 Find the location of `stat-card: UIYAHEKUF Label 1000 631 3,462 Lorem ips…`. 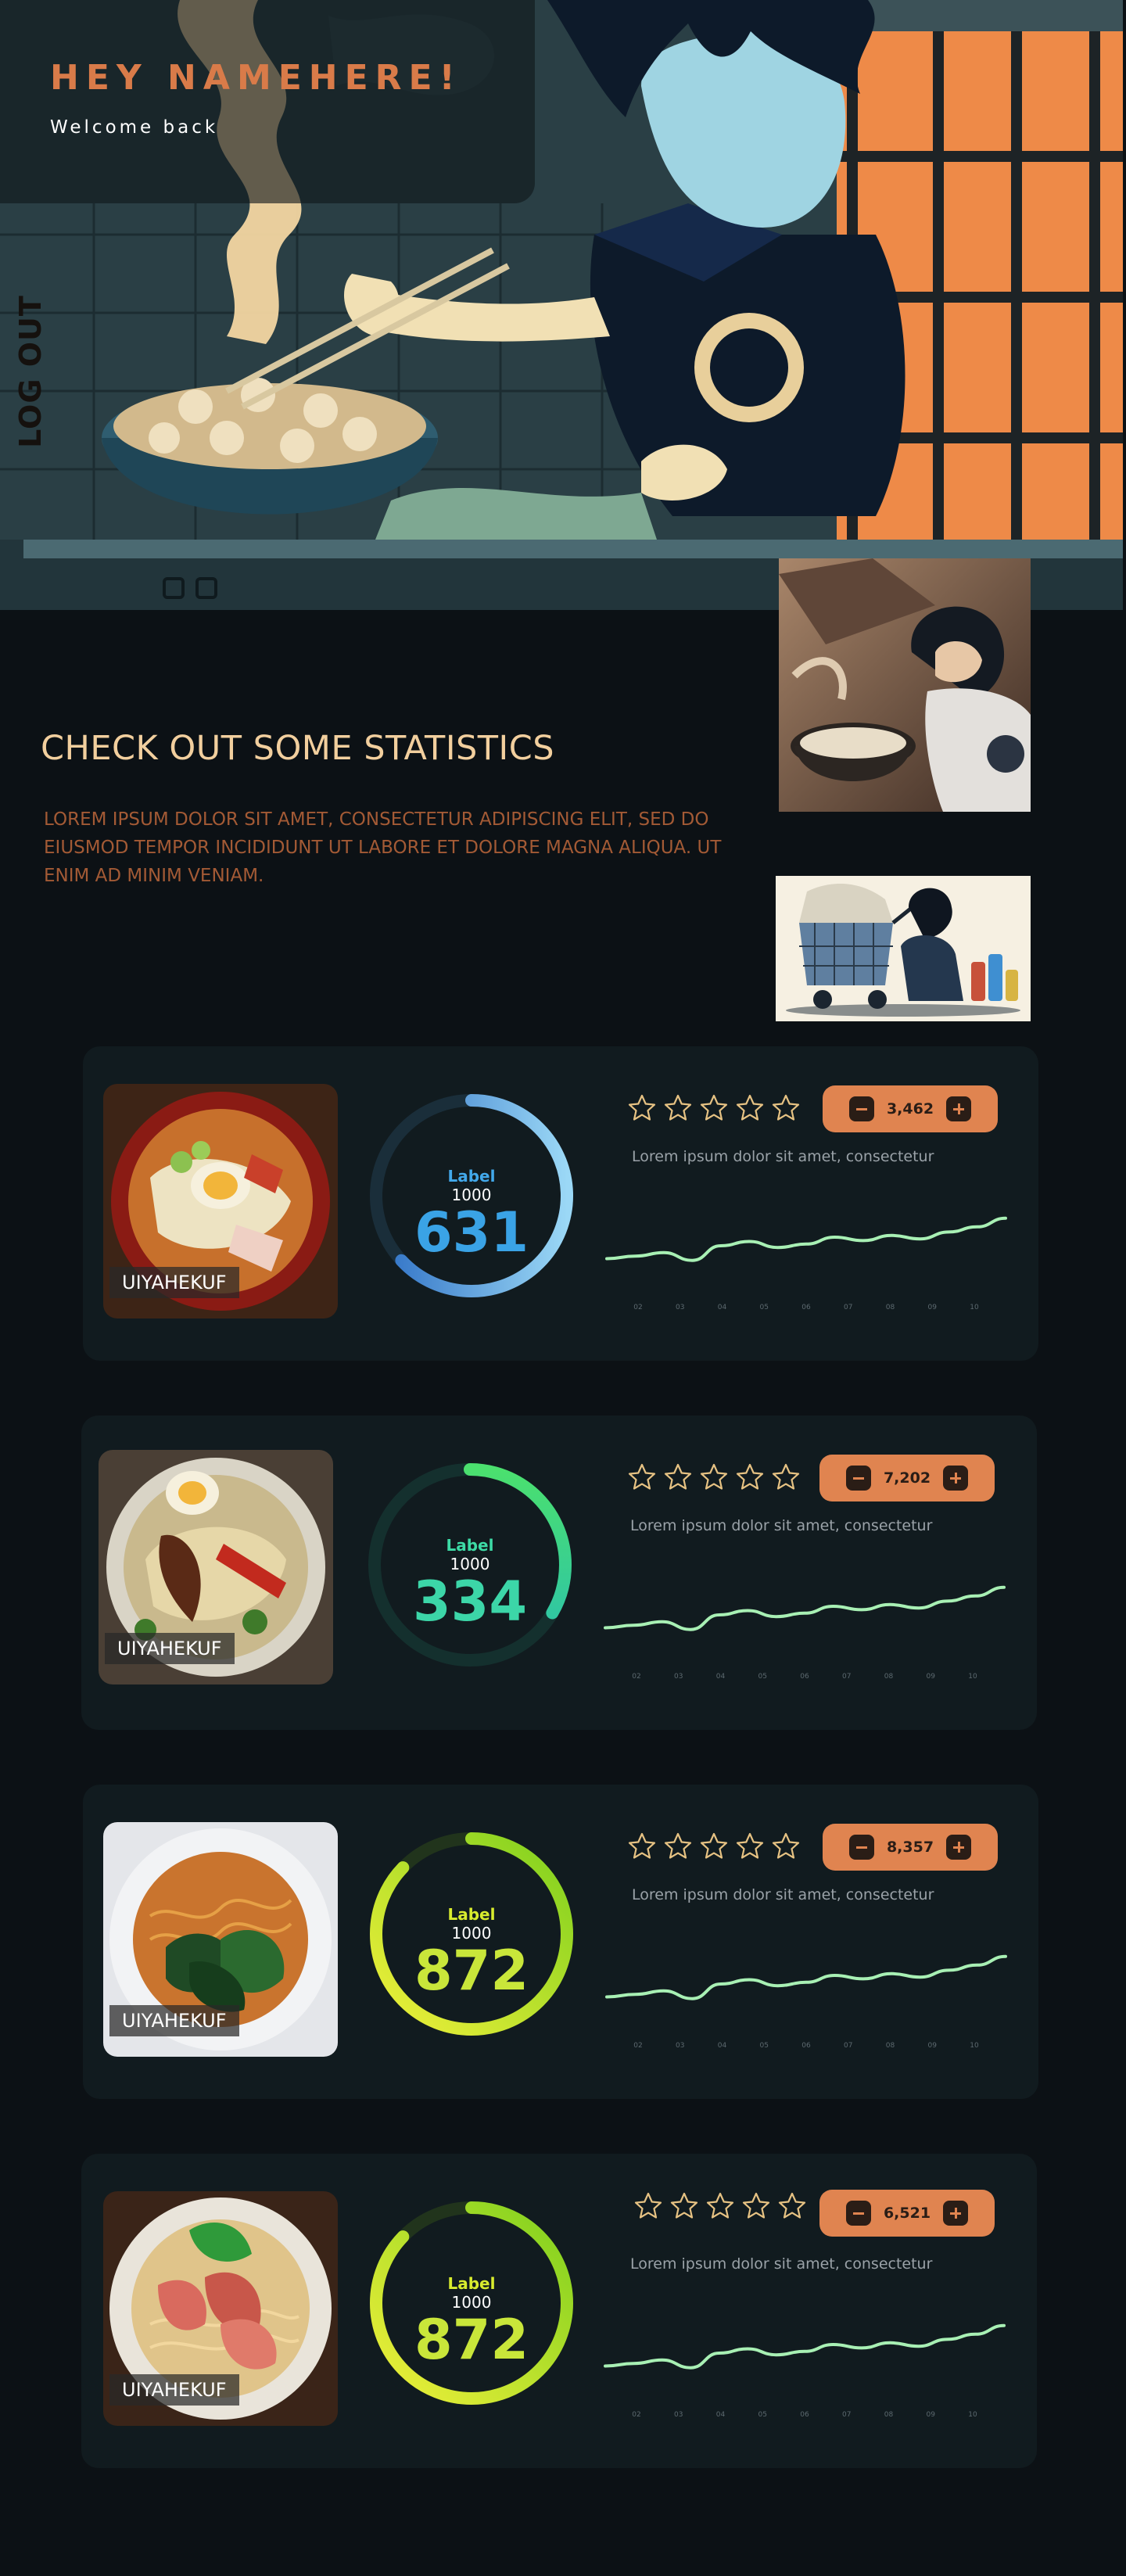

stat-card: UIYAHEKUF Label 1000 631 3,462 Lorem ips… is located at coordinates (560, 1203).